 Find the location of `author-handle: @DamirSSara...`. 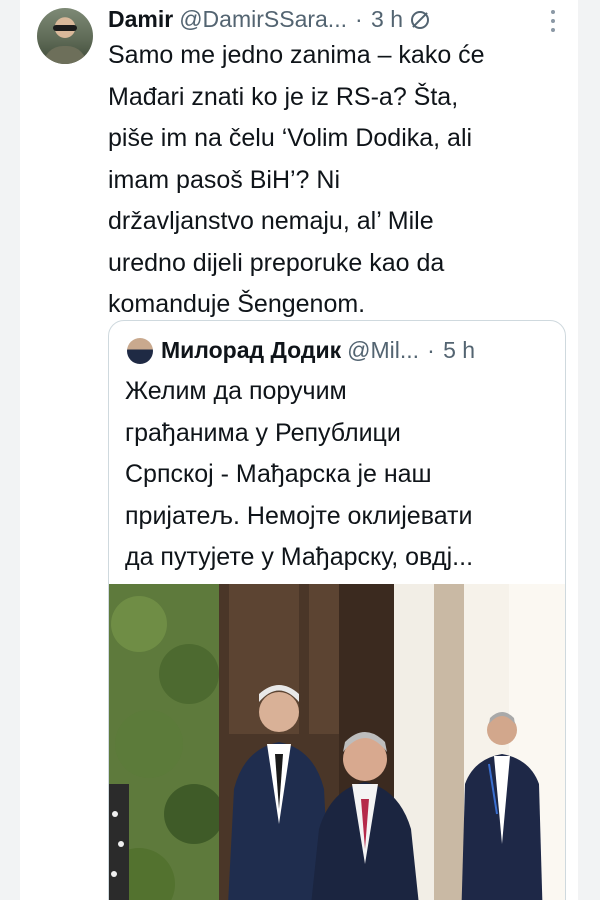

author-handle: @DamirSSara... is located at coordinates (263, 19).